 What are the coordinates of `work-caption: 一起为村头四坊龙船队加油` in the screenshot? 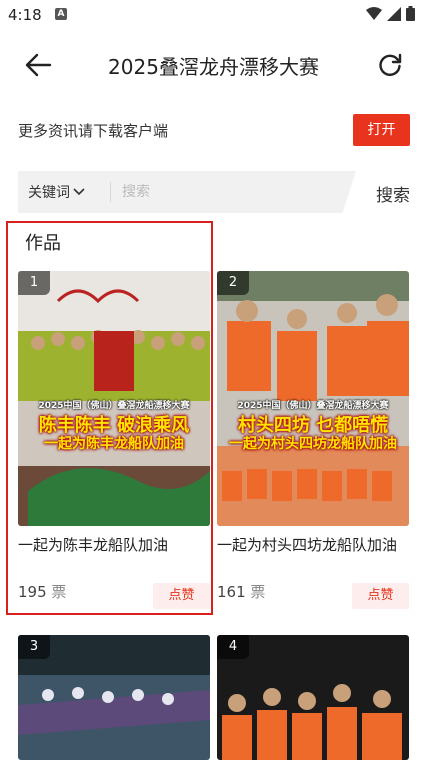 It's located at (307, 545).